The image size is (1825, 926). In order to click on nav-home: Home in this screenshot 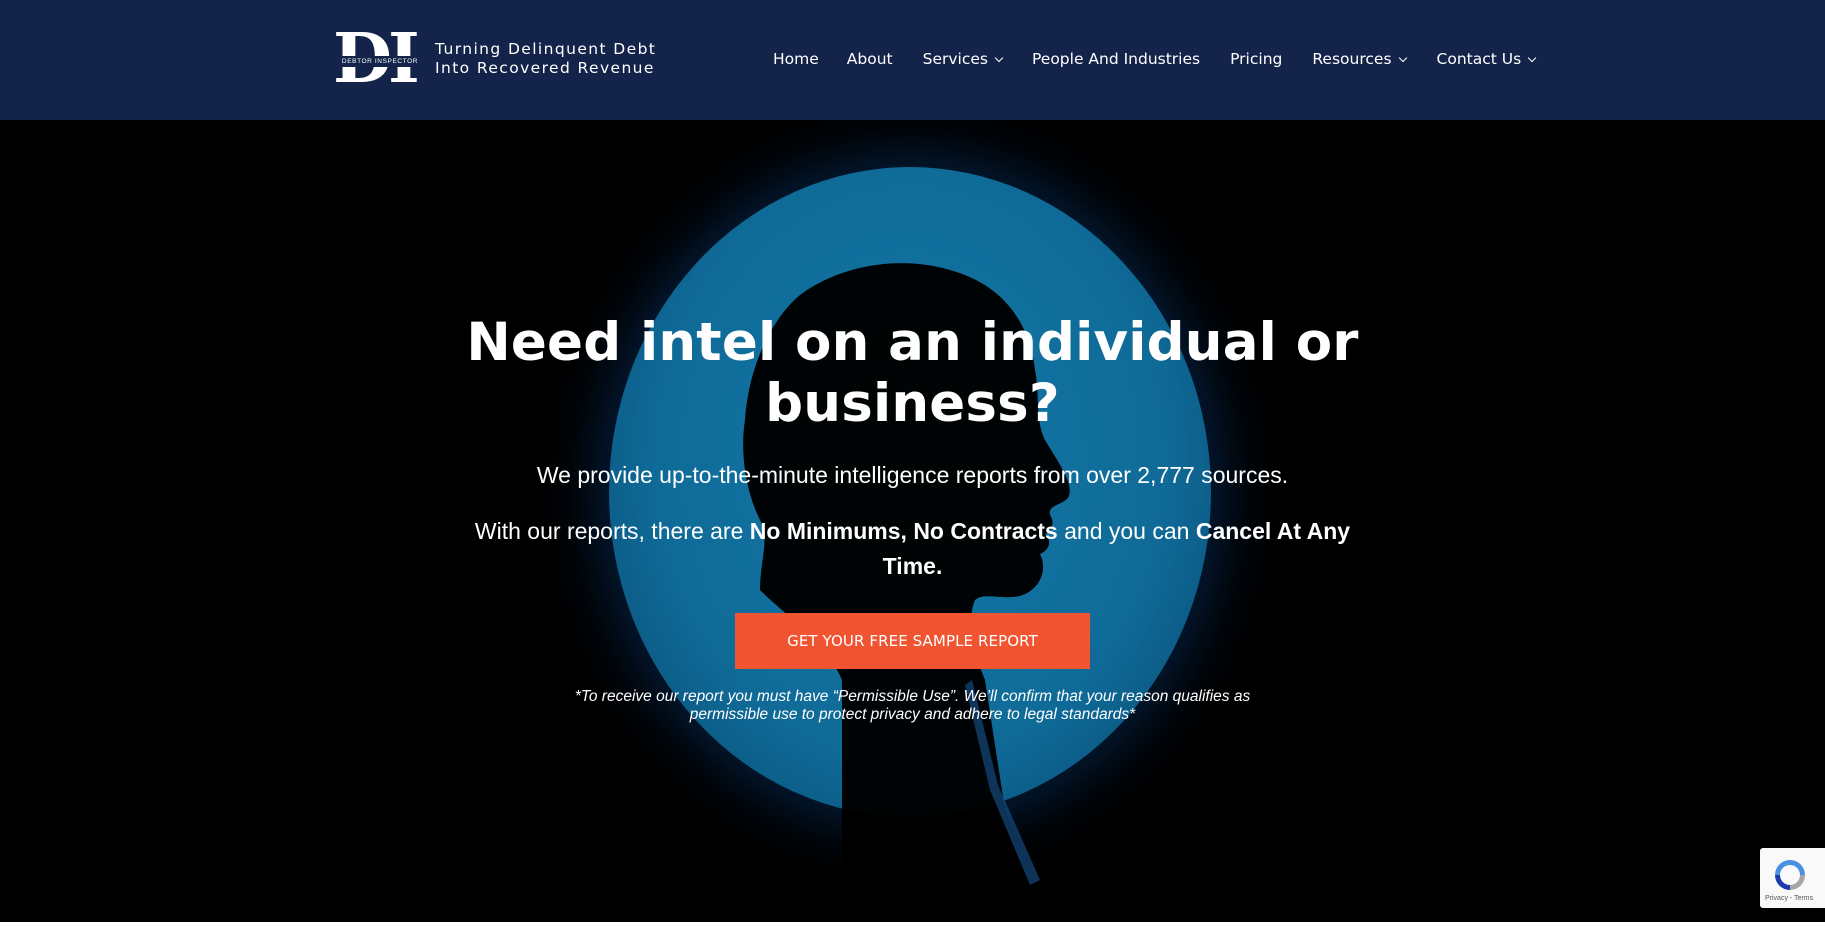, I will do `click(796, 59)`.